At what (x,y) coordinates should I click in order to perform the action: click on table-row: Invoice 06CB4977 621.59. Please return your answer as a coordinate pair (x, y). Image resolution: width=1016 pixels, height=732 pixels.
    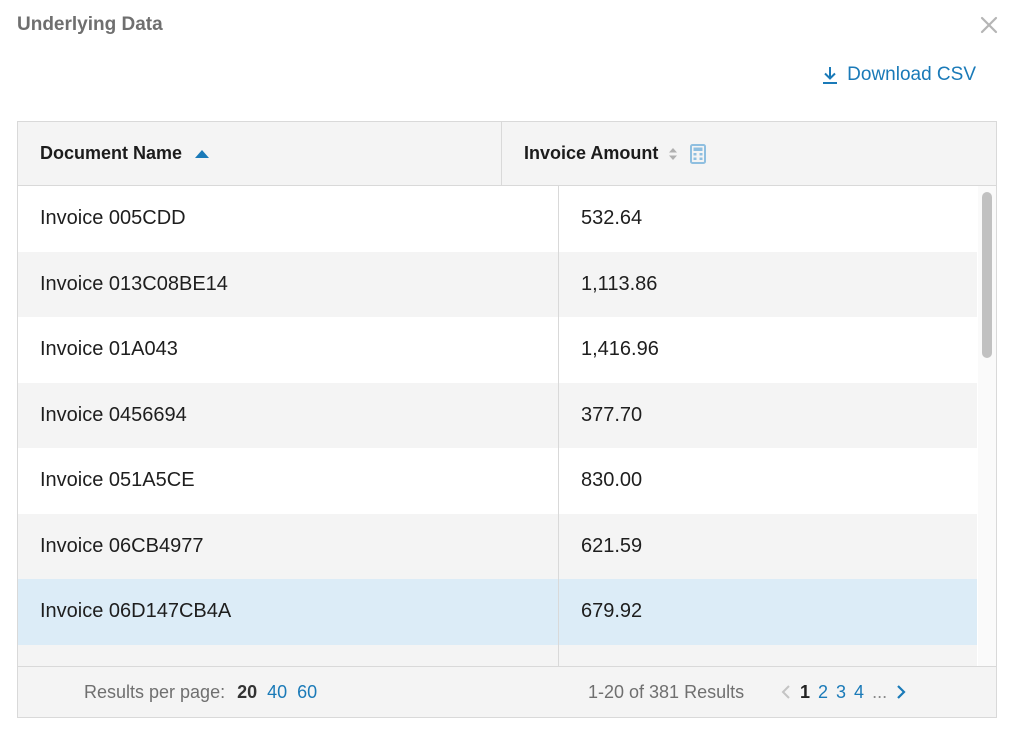
    Looking at the image, I should click on (497, 546).